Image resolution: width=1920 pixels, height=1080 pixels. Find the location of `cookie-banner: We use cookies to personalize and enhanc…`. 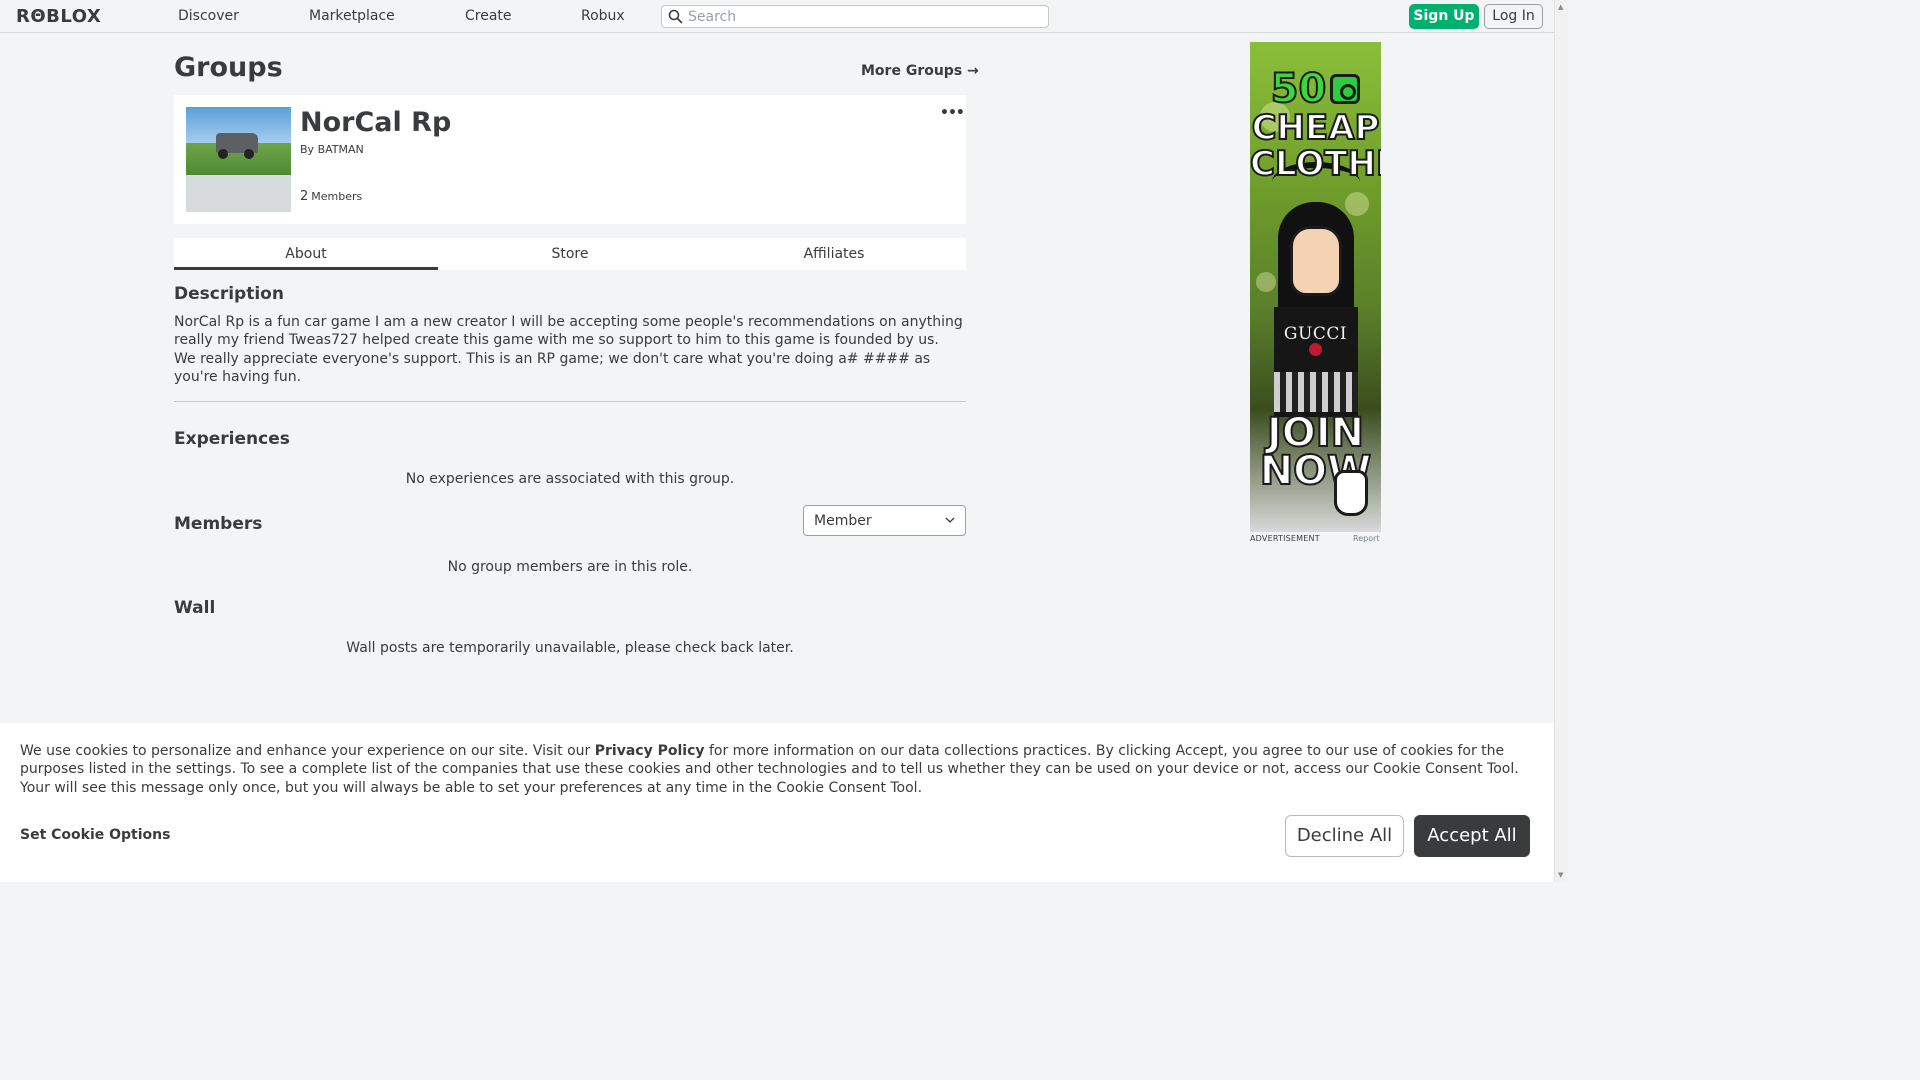

cookie-banner: We use cookies to personalize and enhanc… is located at coordinates (777, 802).